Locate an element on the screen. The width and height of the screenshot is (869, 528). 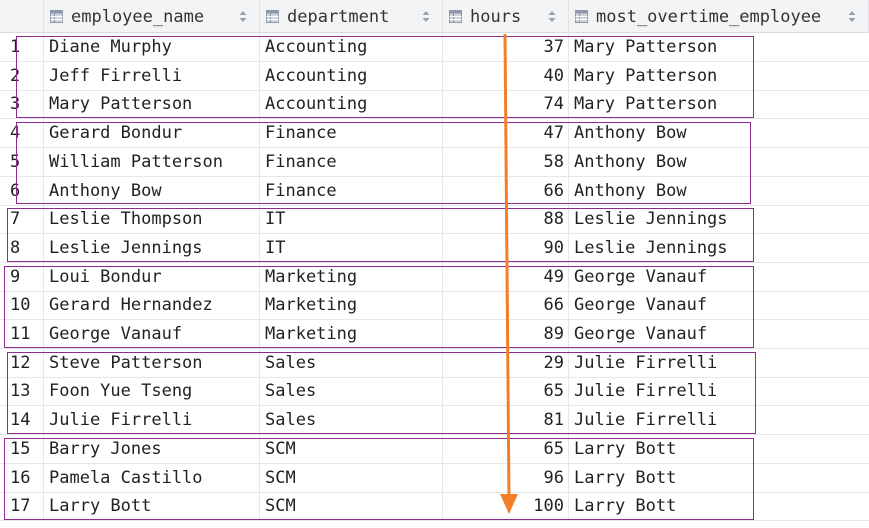
column-header-label: hours is located at coordinates (496, 16).